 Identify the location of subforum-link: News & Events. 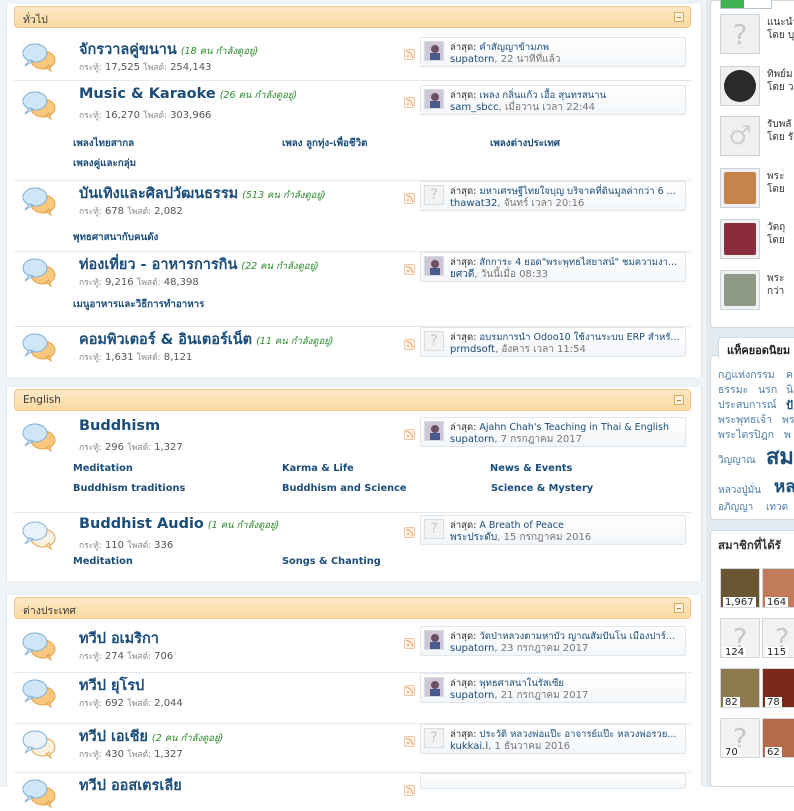
(531, 468).